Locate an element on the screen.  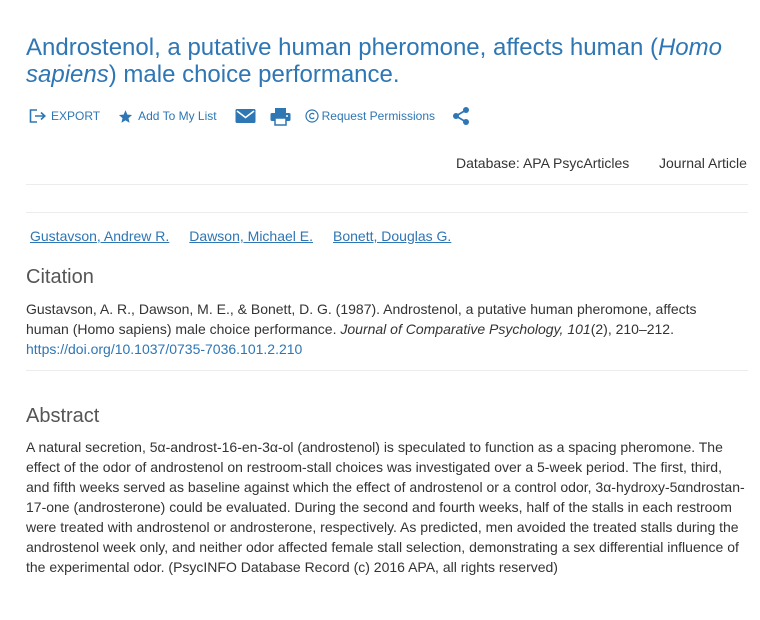
print-icon is located at coordinates (280, 116).